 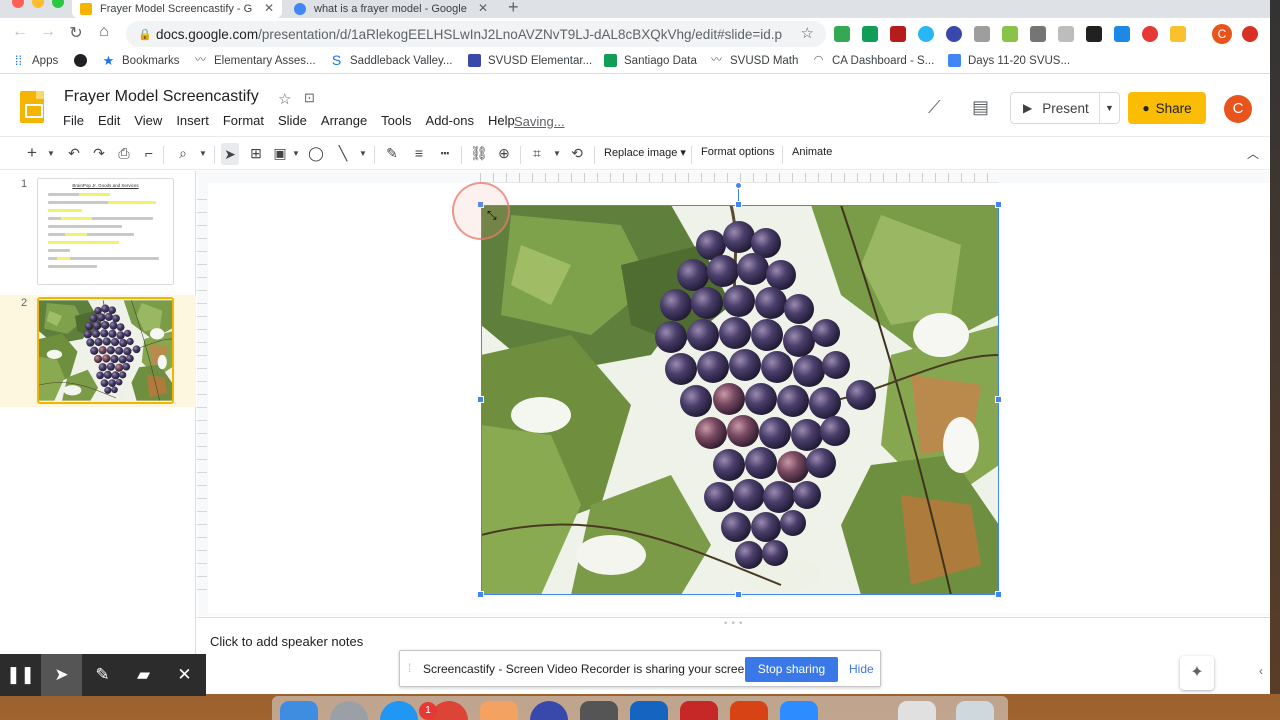 What do you see at coordinates (842, 34) in the screenshot?
I see `drive-extension-icon` at bounding box center [842, 34].